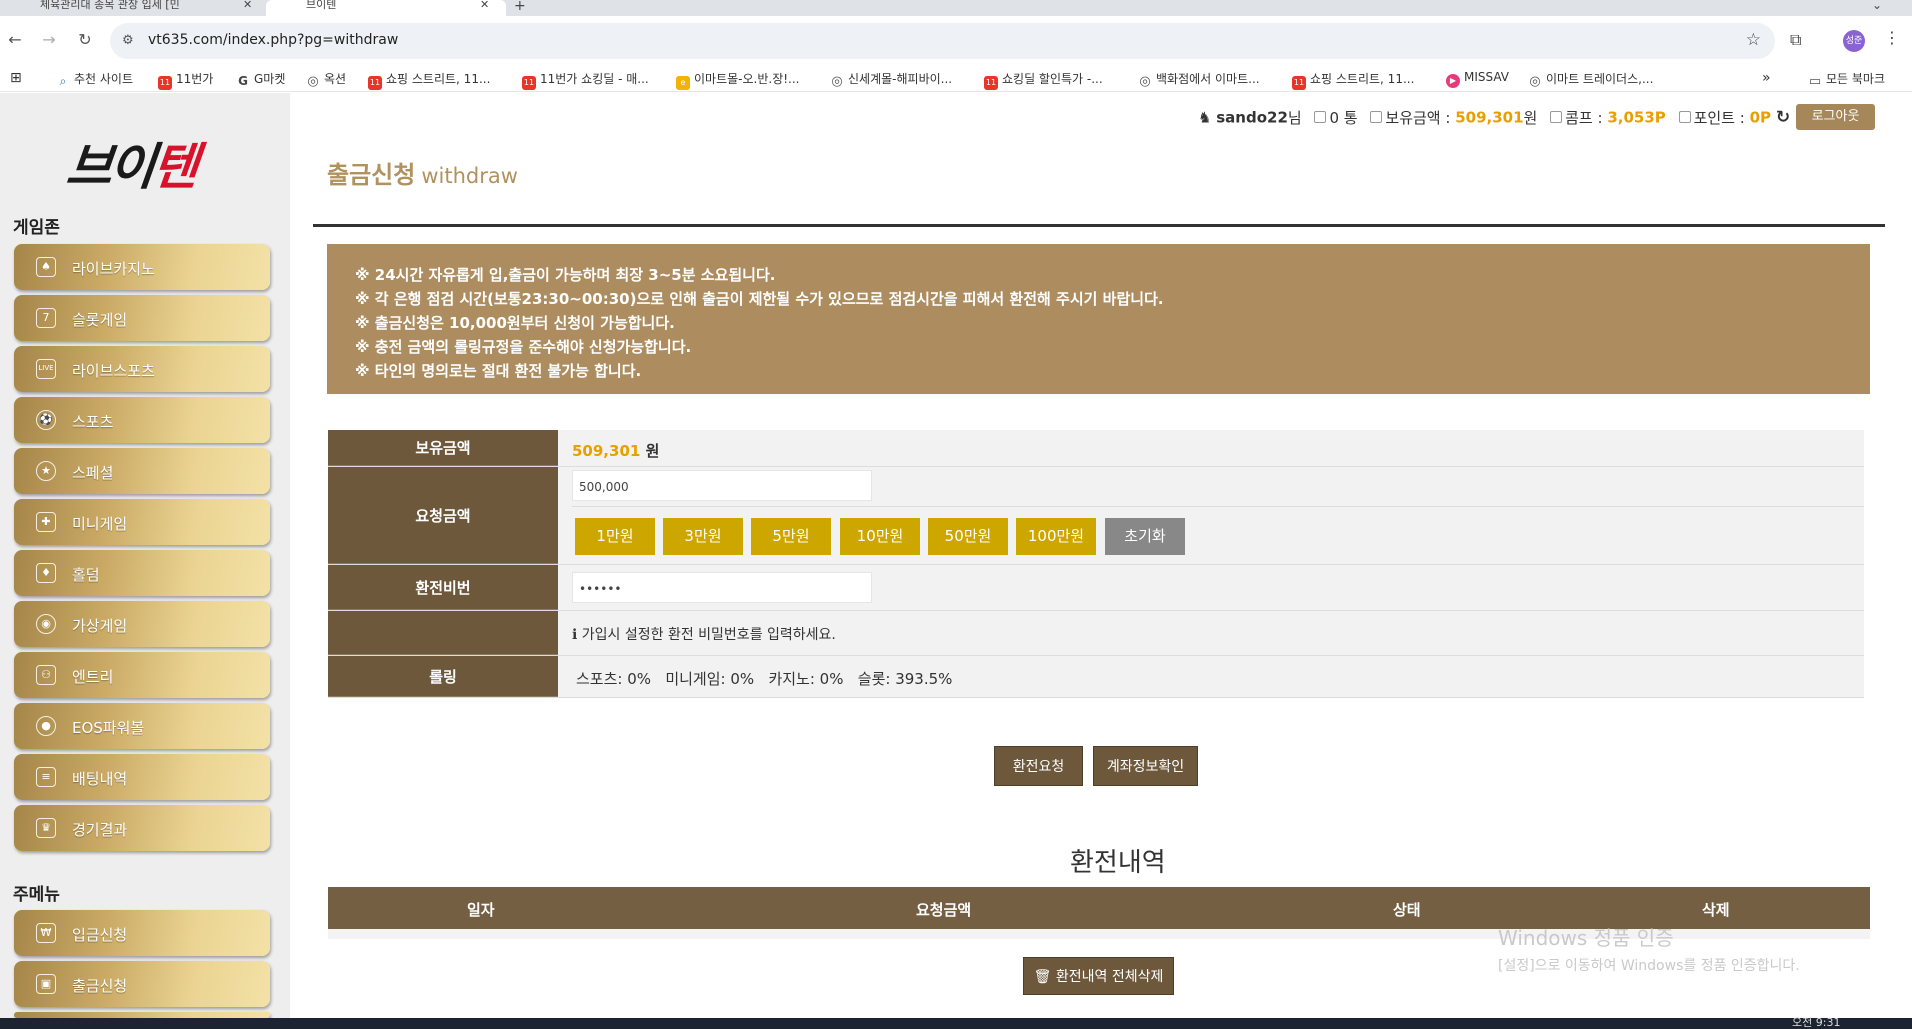 Image resolution: width=1912 pixels, height=1029 pixels. What do you see at coordinates (722, 485) in the screenshot?
I see `request-amount-input: 500,000` at bounding box center [722, 485].